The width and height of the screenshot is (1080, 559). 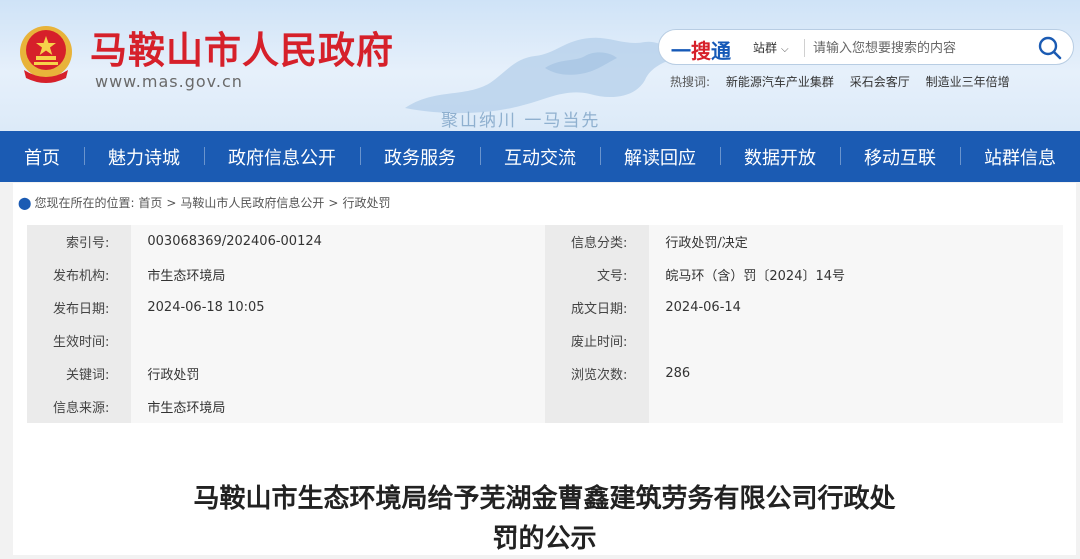 I want to click on search-box: 一搜通 站群 ⌵, so click(x=866, y=47).